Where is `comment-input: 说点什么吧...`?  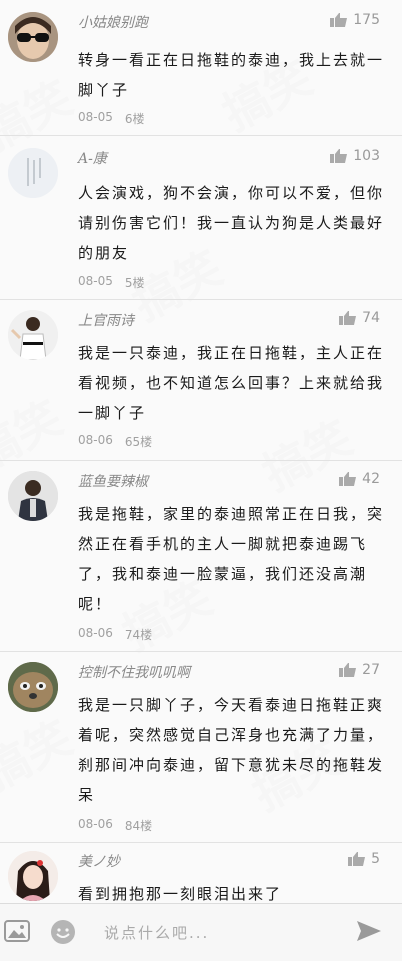
comment-input: 说点什么吧... is located at coordinates (156, 932).